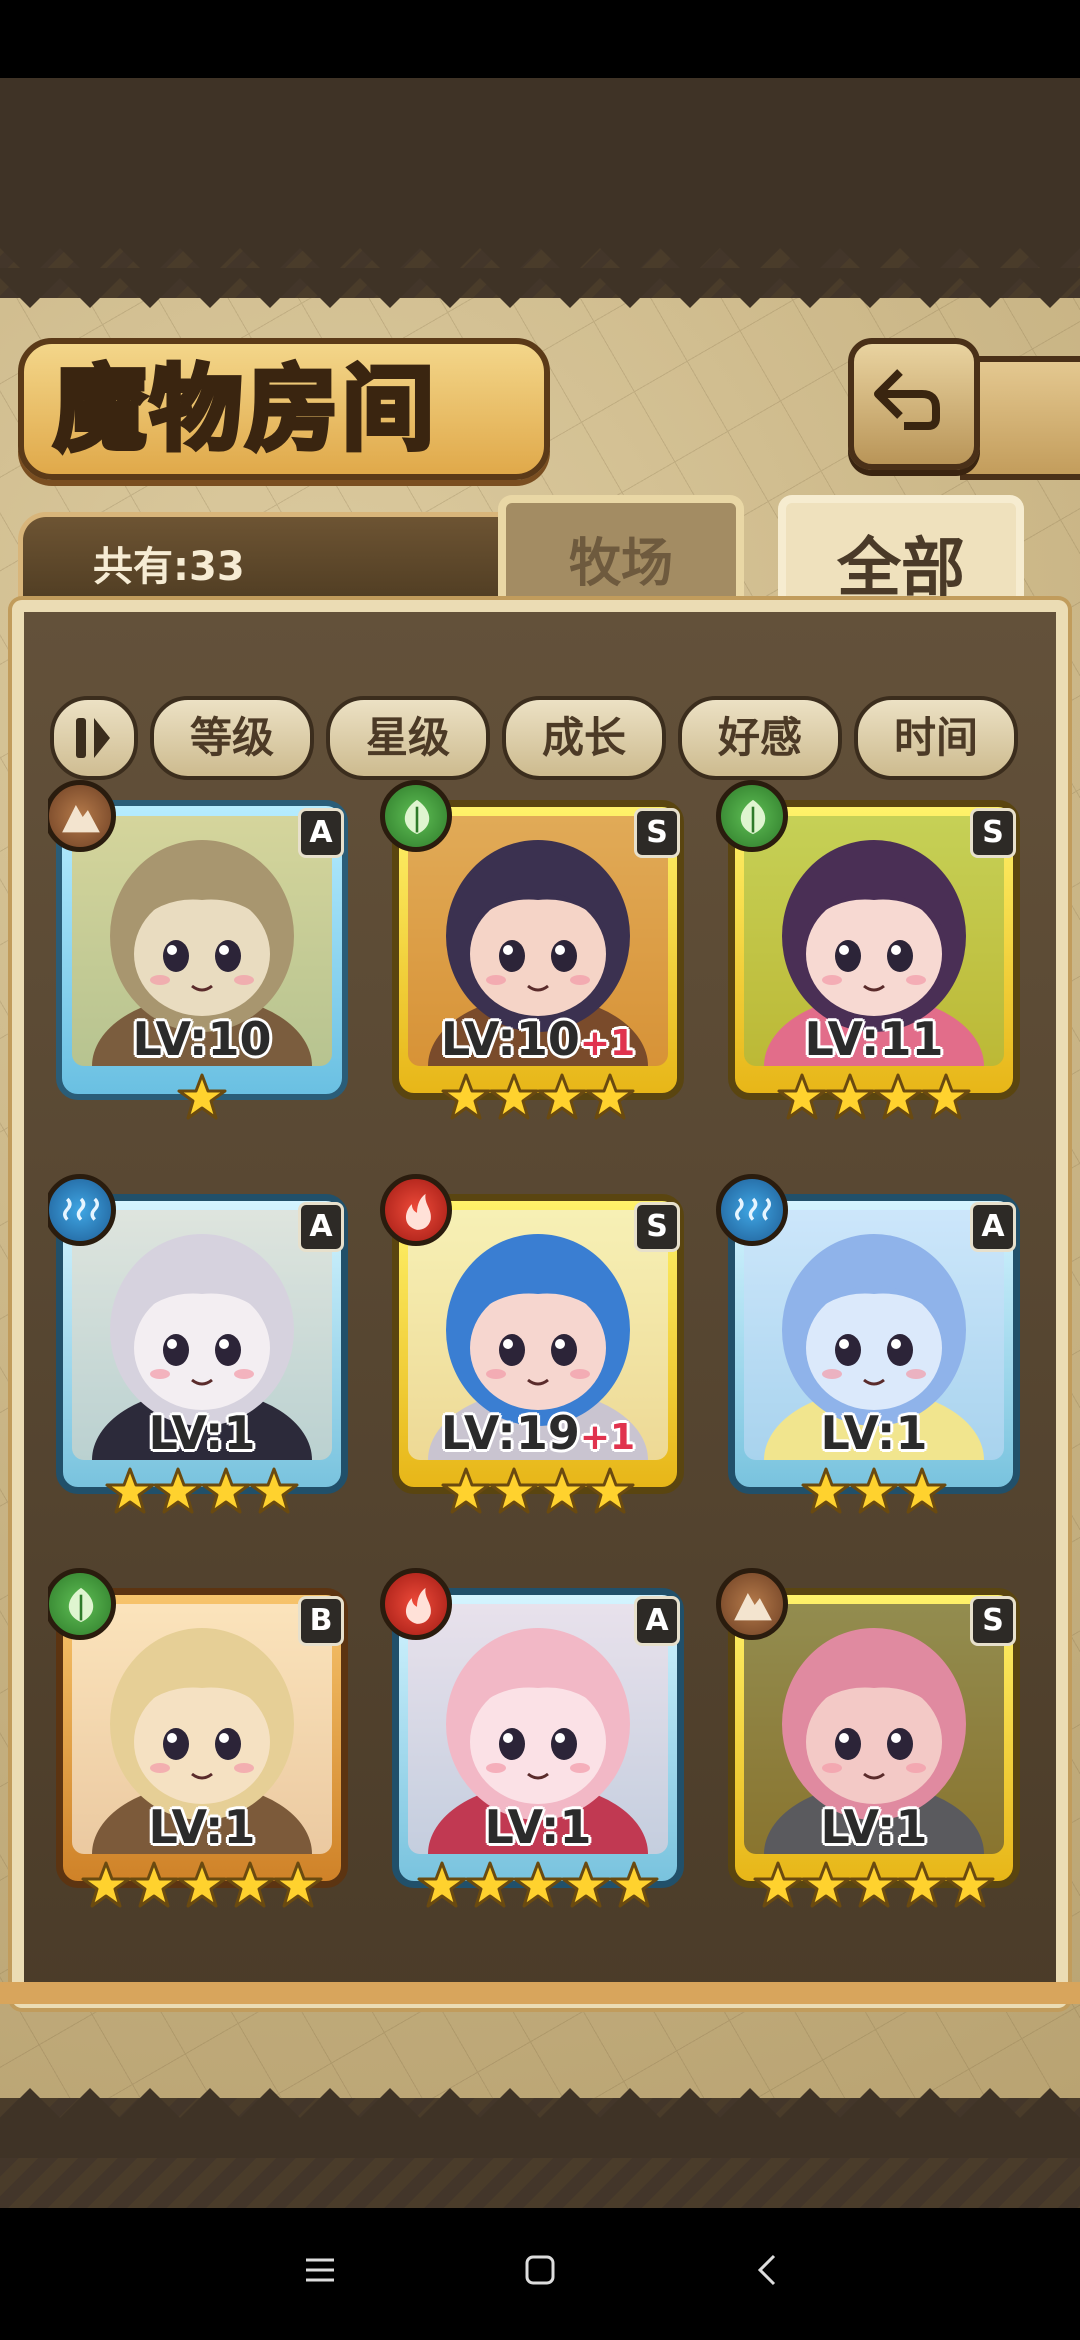 The image size is (1080, 2340). Describe the element at coordinates (320, 2270) in the screenshot. I see `menu-icon` at that location.